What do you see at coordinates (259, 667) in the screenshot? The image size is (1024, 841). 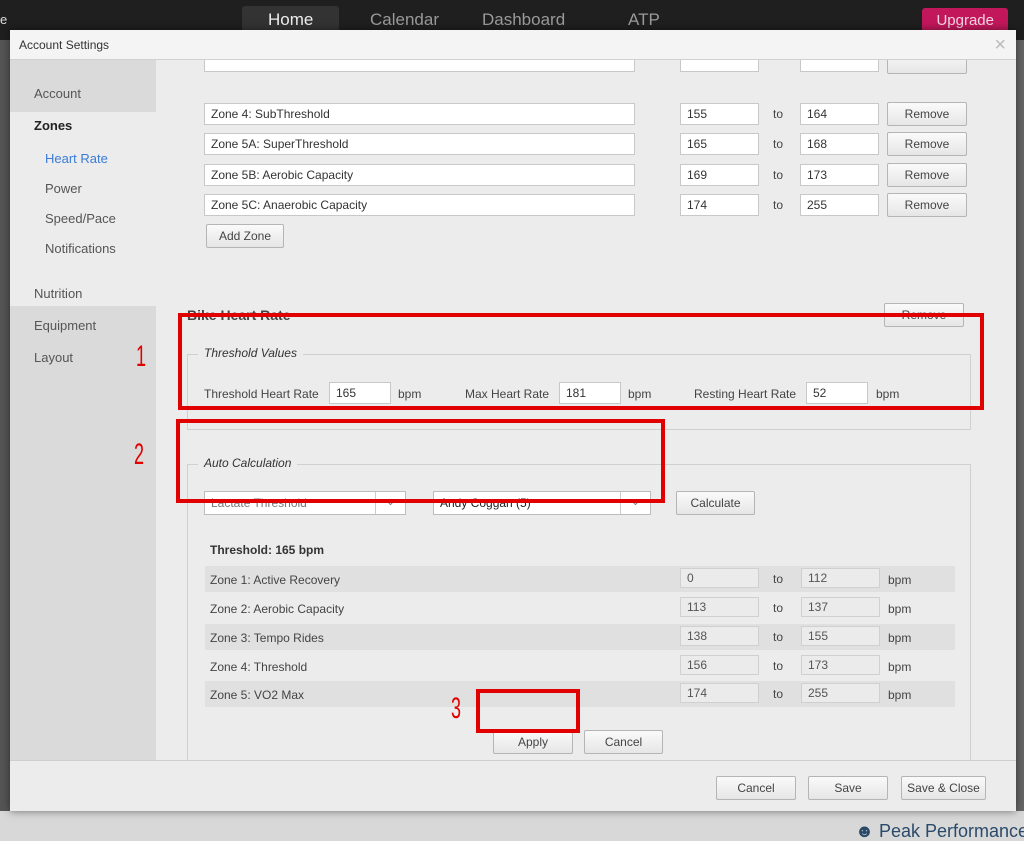 I see `calc-zone-name: Zone 4: Threshold` at bounding box center [259, 667].